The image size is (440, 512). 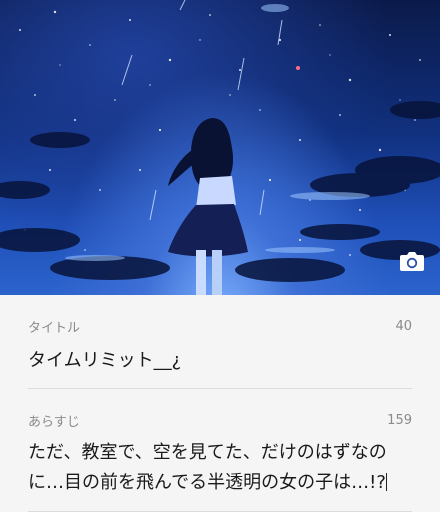 What do you see at coordinates (54, 422) in the screenshot?
I see `synopsis-label: あらすじ` at bounding box center [54, 422].